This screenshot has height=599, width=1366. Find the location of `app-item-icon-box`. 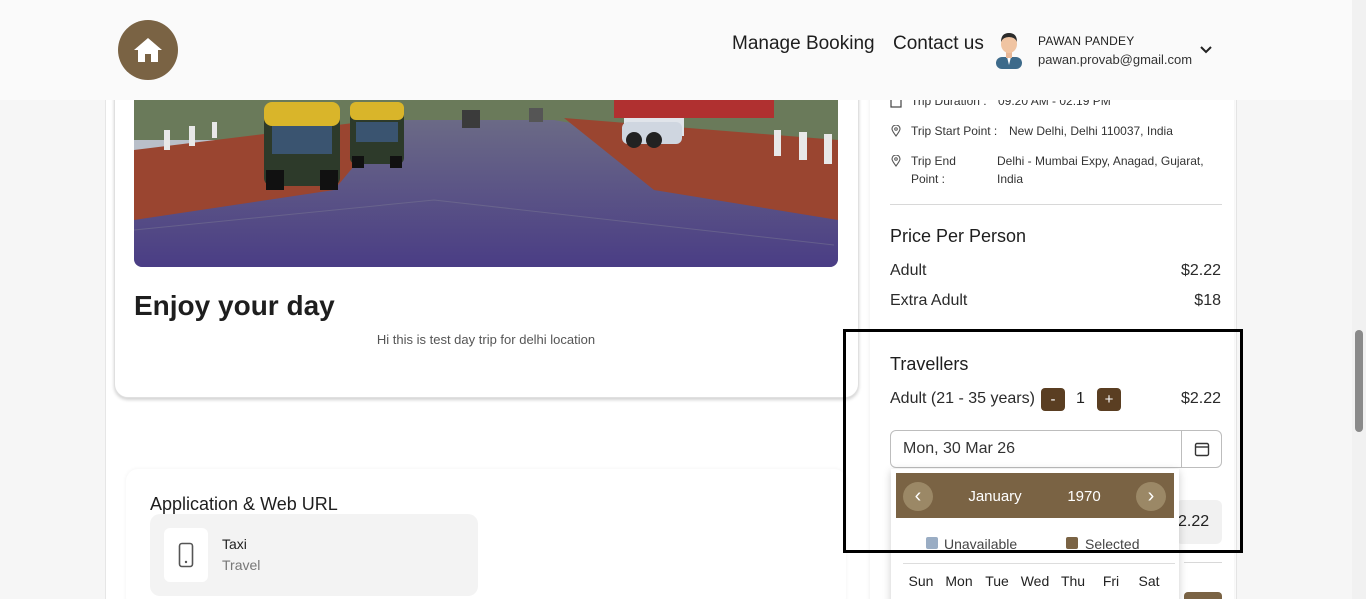

app-item-icon-box is located at coordinates (186, 555).